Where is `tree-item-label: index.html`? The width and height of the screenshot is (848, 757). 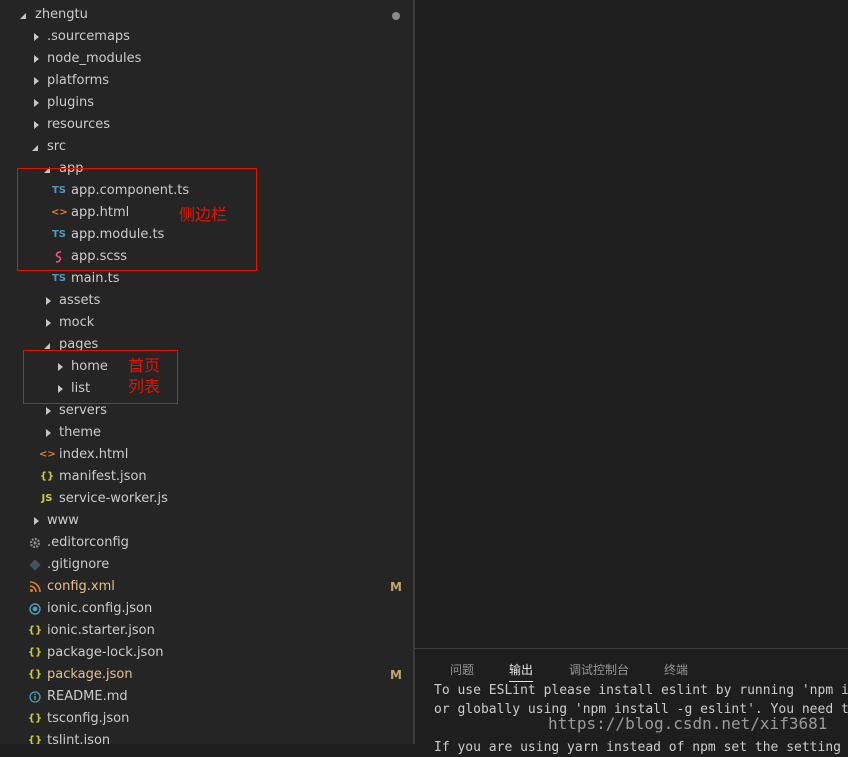
tree-item-label: index.html is located at coordinates (94, 454).